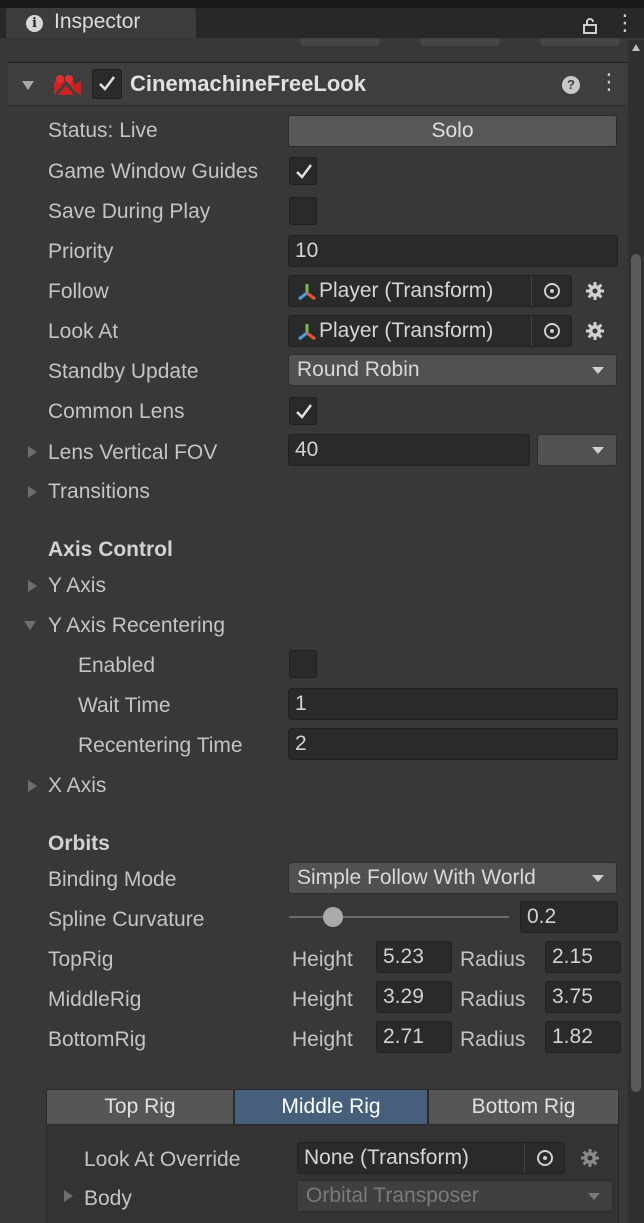 This screenshot has height=1223, width=644. What do you see at coordinates (97, 21) in the screenshot?
I see `tab-inspector-label: Inspector` at bounding box center [97, 21].